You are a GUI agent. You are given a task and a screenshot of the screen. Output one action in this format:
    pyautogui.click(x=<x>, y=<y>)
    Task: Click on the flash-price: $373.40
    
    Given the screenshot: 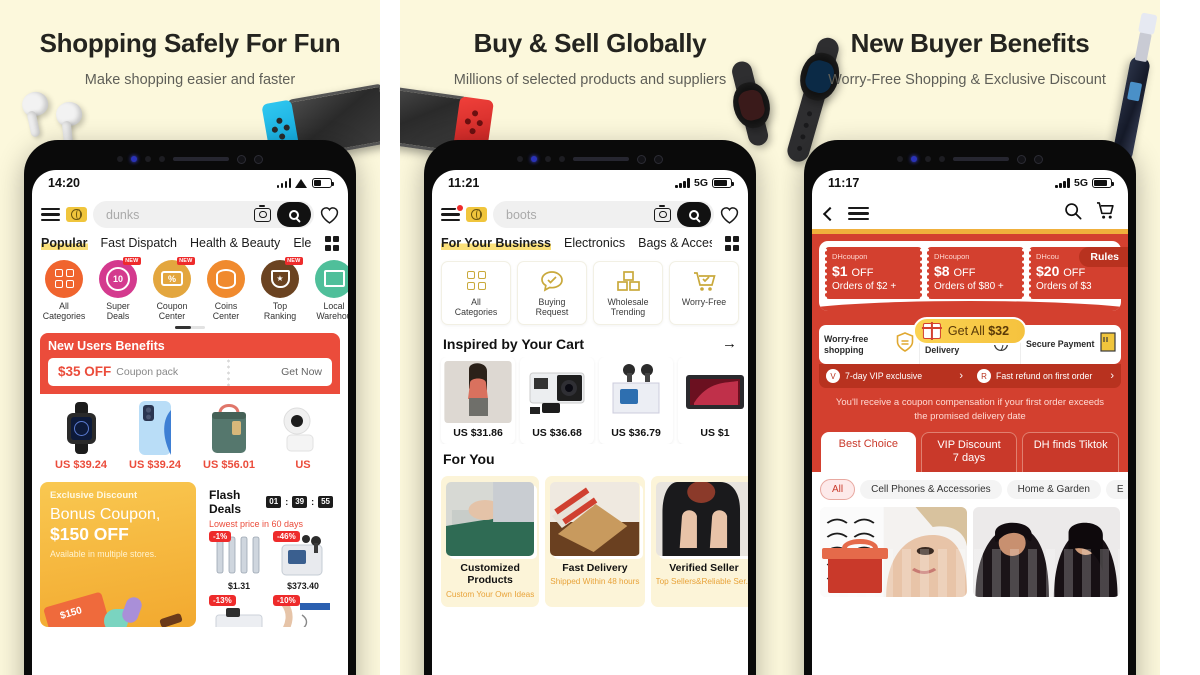 What is the action you would take?
    pyautogui.click(x=303, y=585)
    